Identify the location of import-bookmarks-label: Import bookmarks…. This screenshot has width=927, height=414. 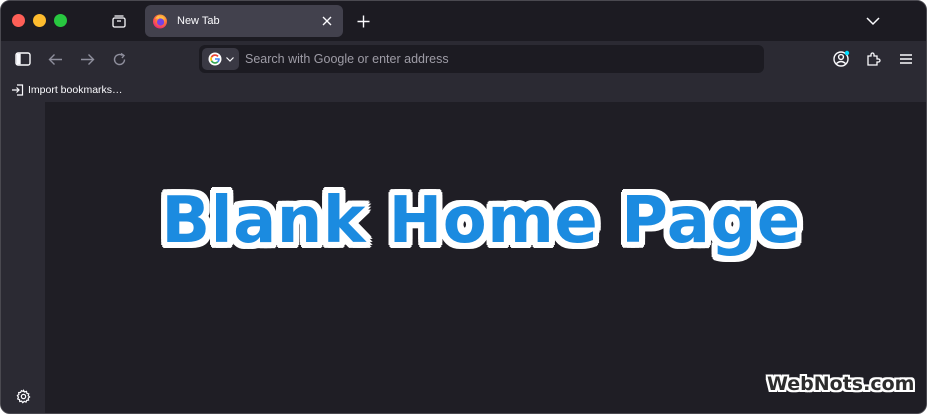
(75, 89).